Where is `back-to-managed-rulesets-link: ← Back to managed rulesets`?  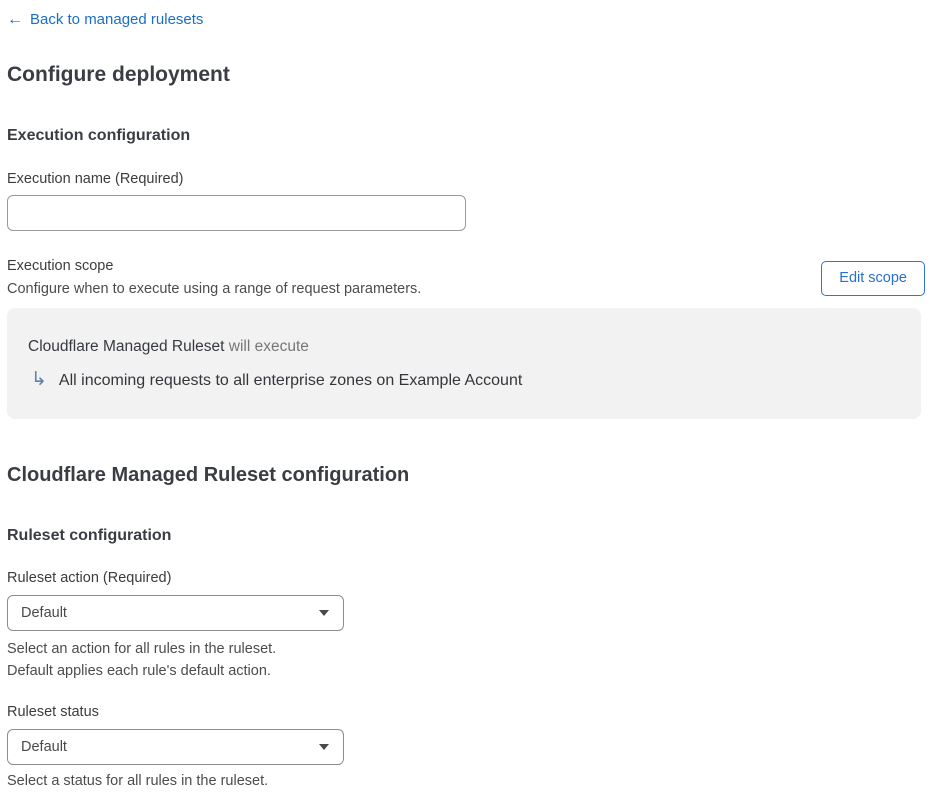 back-to-managed-rulesets-link: ← Back to managed rulesets is located at coordinates (105, 20).